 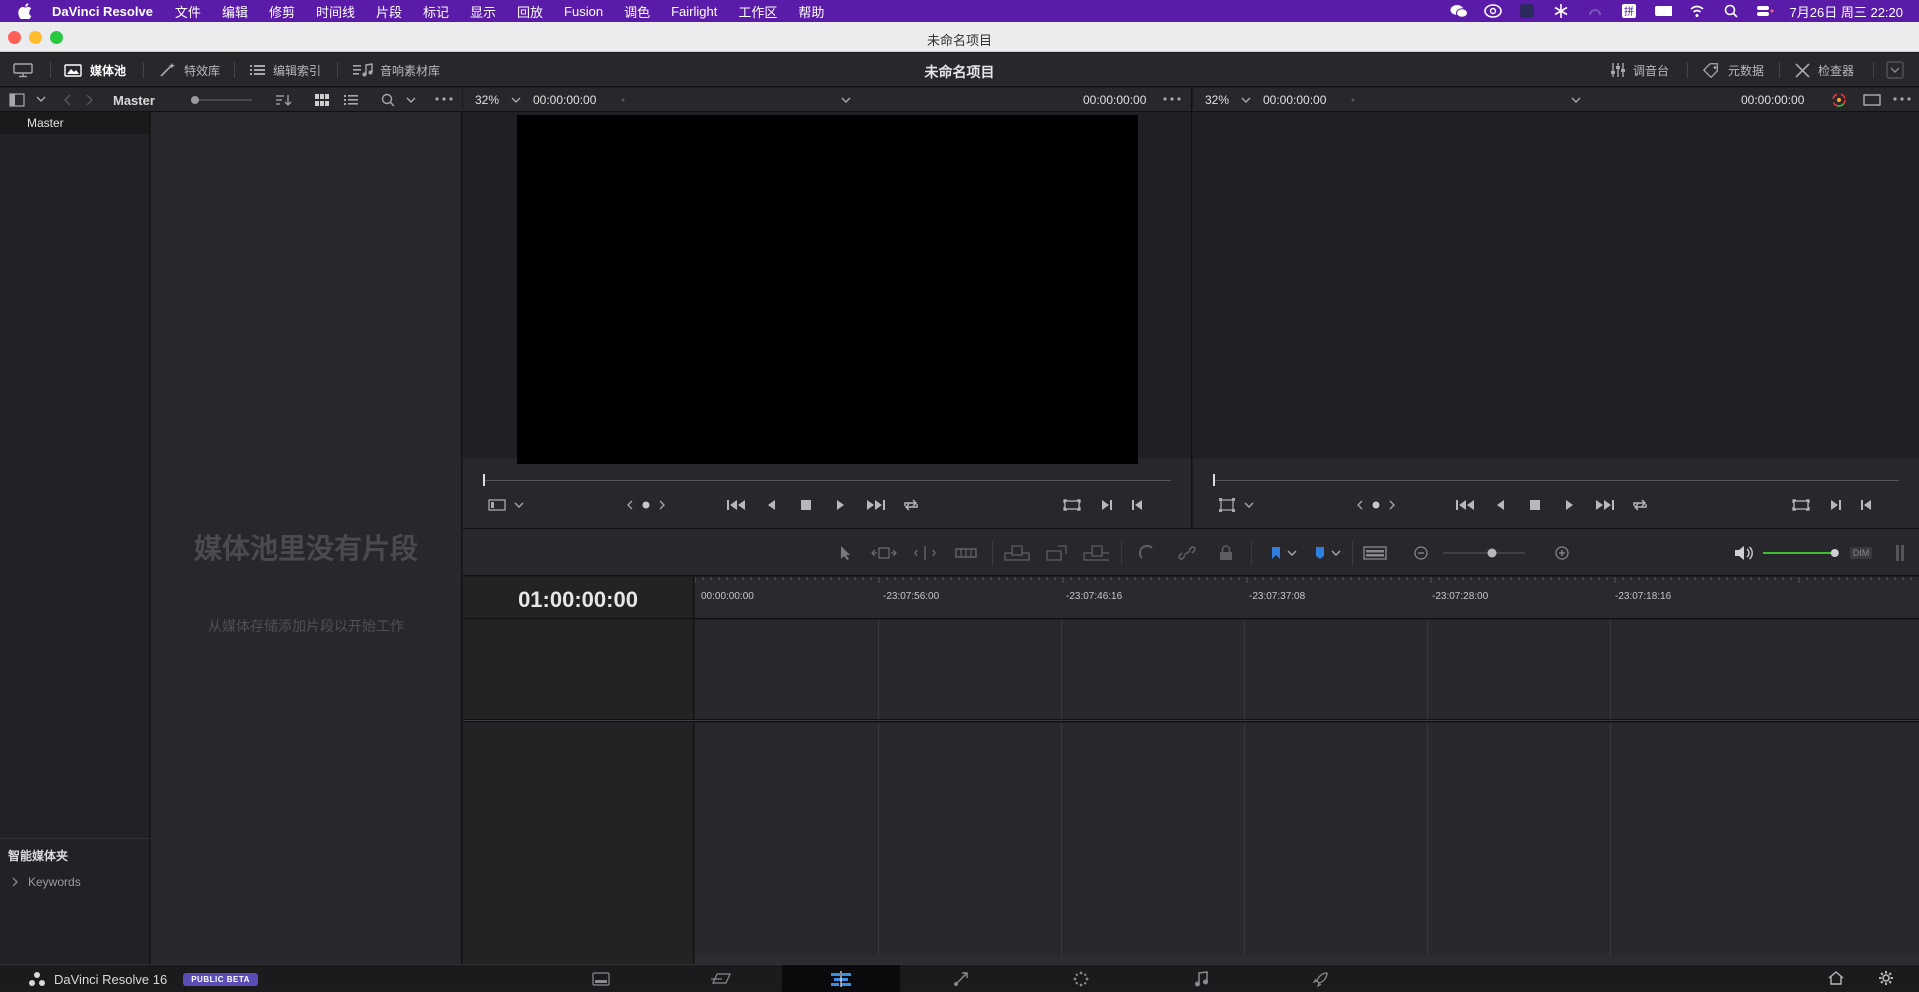 What do you see at coordinates (1057, 553) in the screenshot?
I see `overwrite-clip-icon` at bounding box center [1057, 553].